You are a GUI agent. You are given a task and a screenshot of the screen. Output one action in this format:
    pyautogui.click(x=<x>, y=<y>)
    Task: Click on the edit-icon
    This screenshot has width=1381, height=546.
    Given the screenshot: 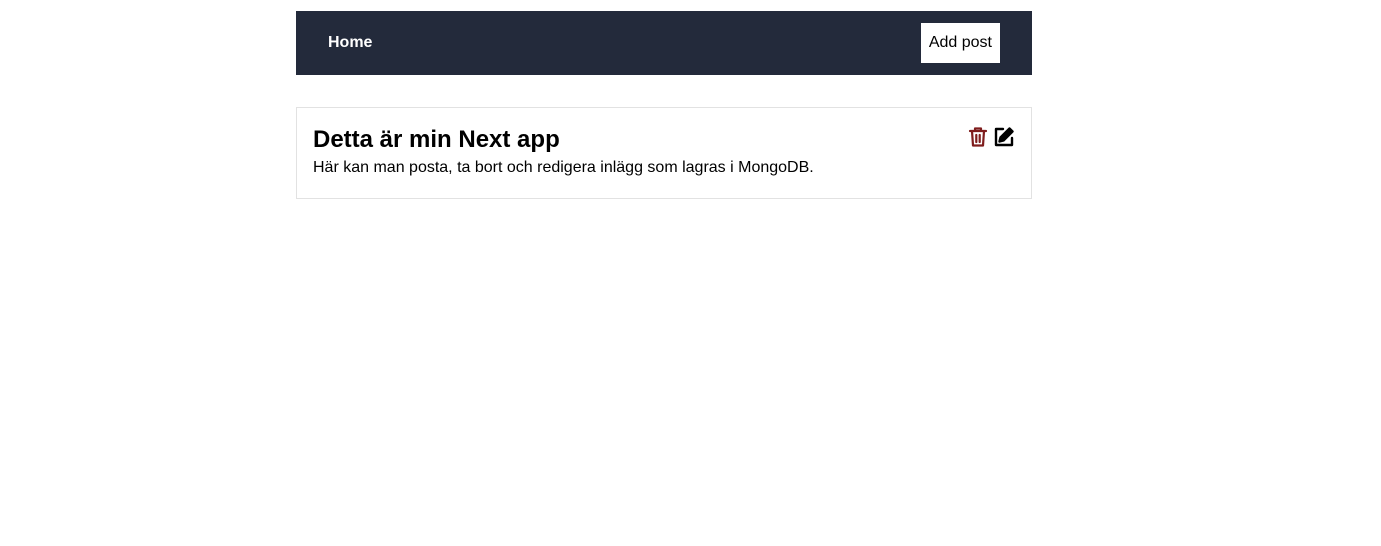 What is the action you would take?
    pyautogui.click(x=1004, y=137)
    